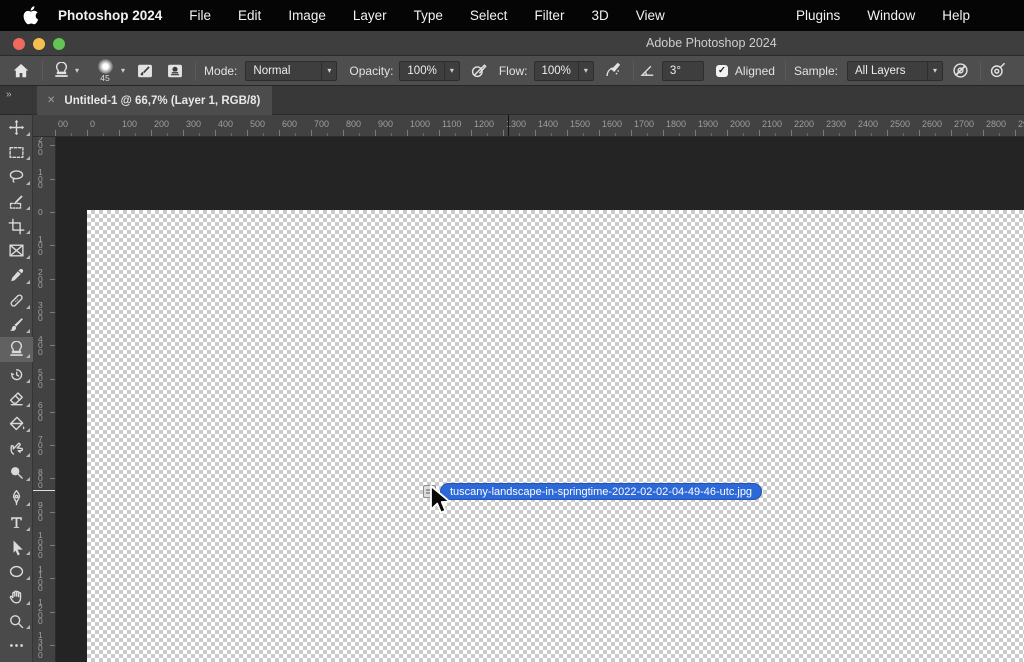 The width and height of the screenshot is (1024, 662). What do you see at coordinates (16, 448) in the screenshot?
I see `smudge-tool` at bounding box center [16, 448].